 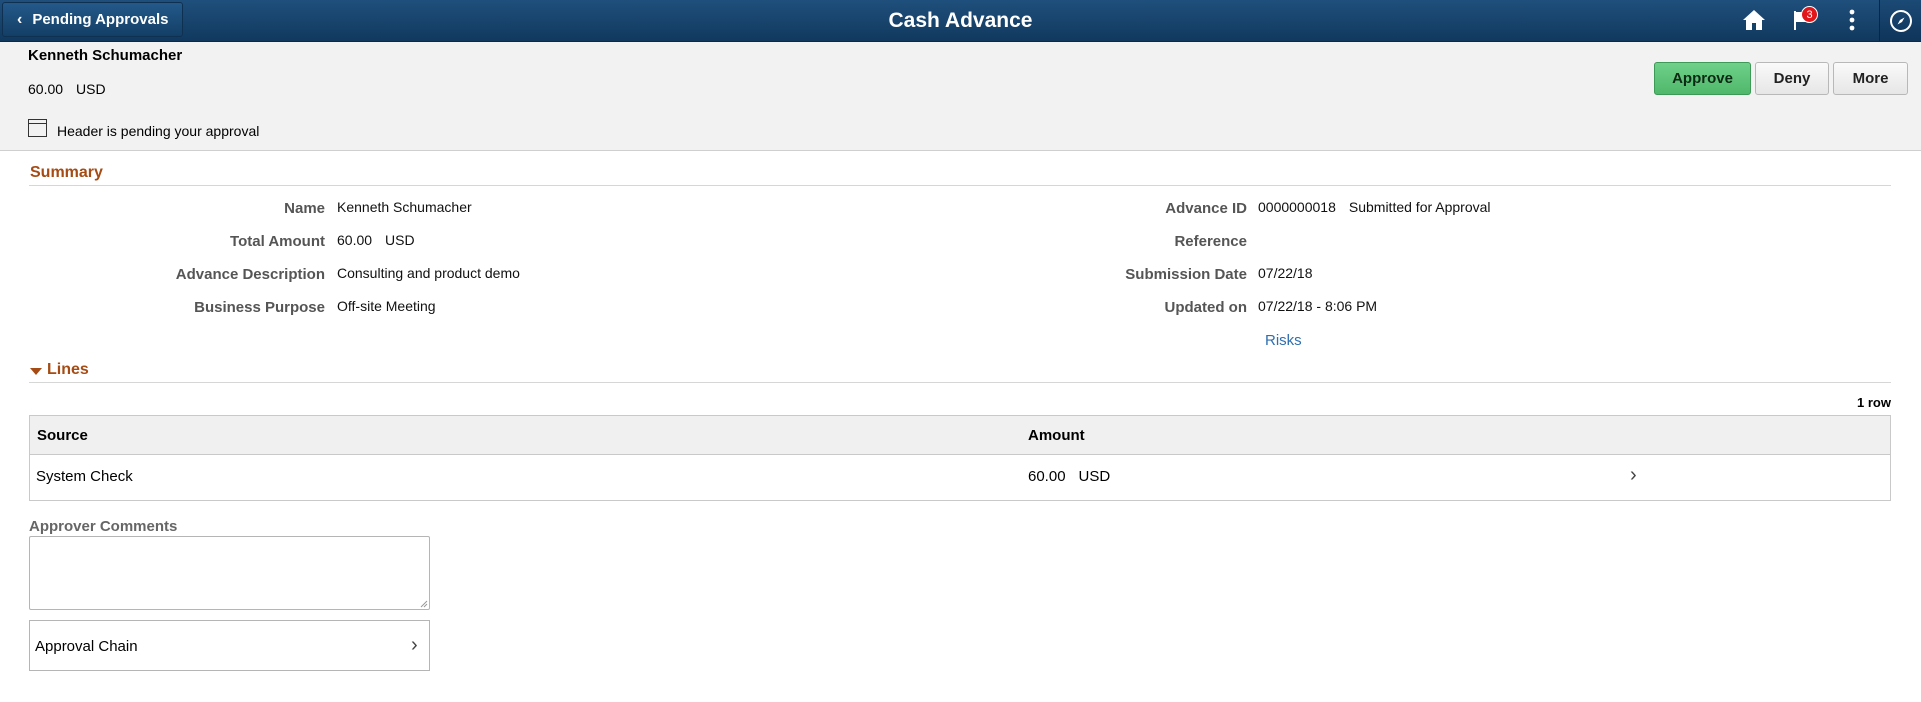 I want to click on more-button: More, so click(x=1870, y=78).